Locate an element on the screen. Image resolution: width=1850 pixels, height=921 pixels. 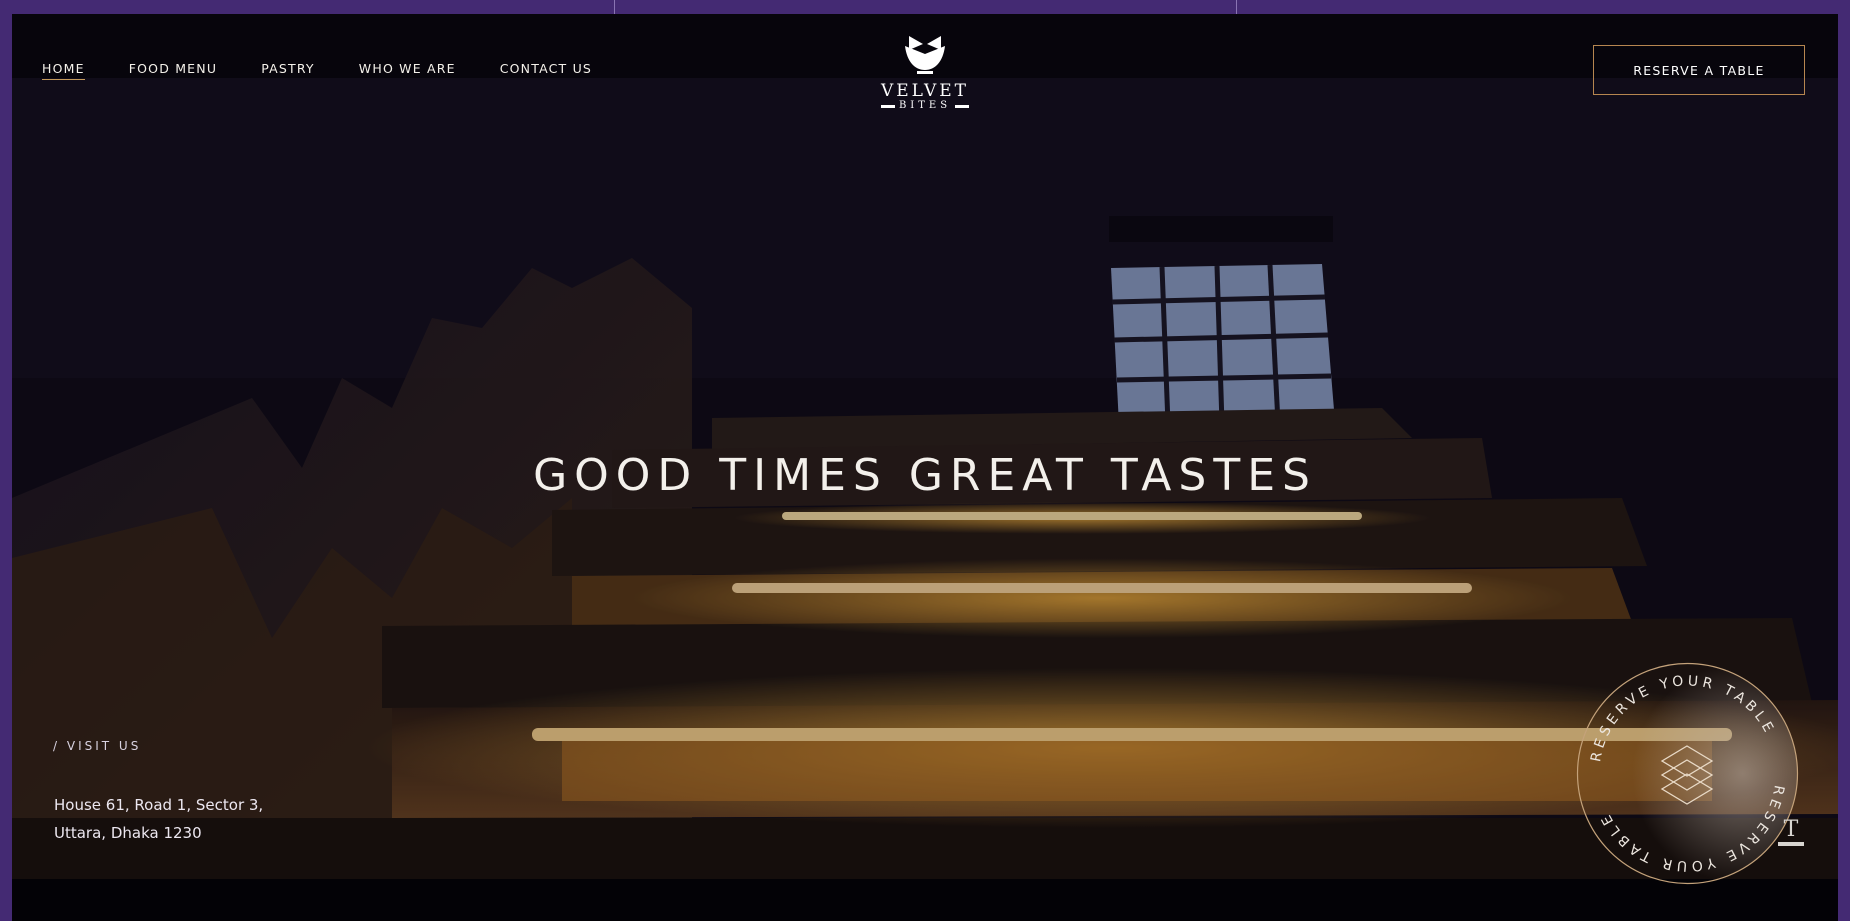
frame-divider-left is located at coordinates (614, 7).